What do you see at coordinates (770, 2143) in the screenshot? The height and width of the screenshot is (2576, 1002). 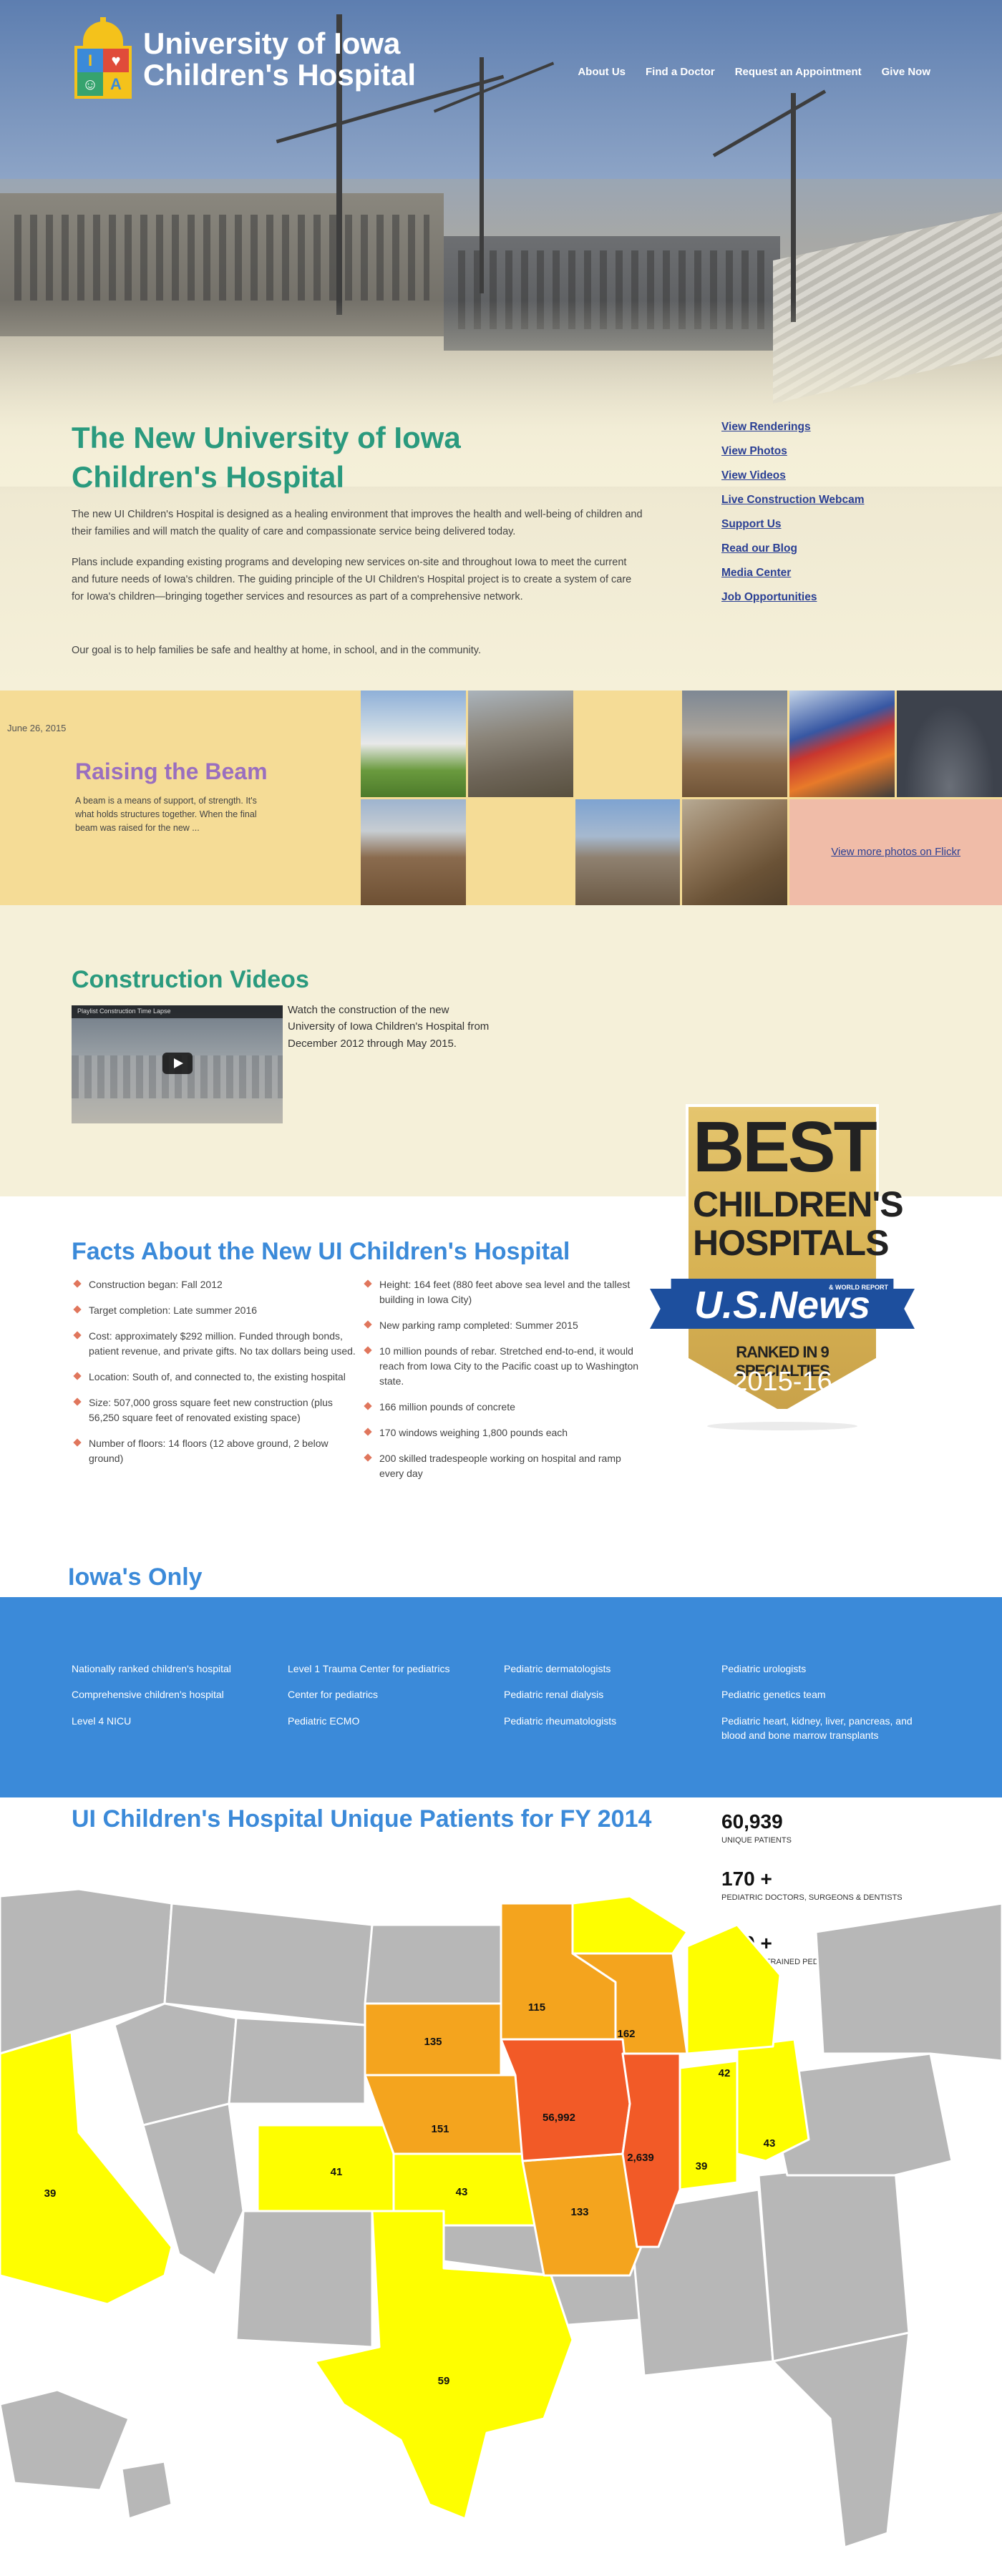 I see `map-label-ohio: 43` at bounding box center [770, 2143].